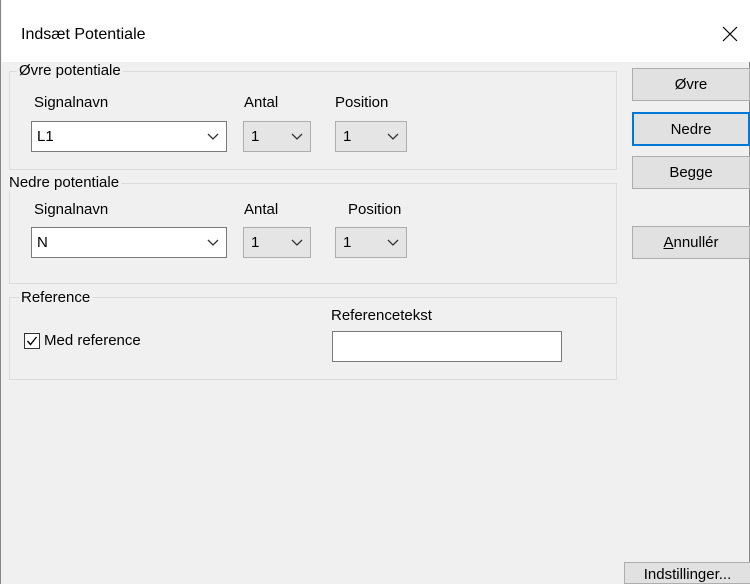 Image resolution: width=750 pixels, height=584 pixels. I want to click on upper-button: Øvre, so click(691, 84).